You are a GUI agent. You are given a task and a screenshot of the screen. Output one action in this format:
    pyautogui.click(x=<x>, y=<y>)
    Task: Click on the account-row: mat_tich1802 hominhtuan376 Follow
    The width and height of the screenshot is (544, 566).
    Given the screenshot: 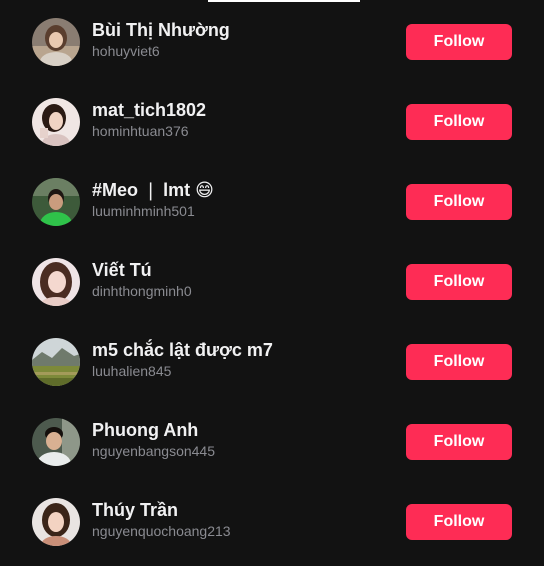 What is the action you would take?
    pyautogui.click(x=272, y=120)
    